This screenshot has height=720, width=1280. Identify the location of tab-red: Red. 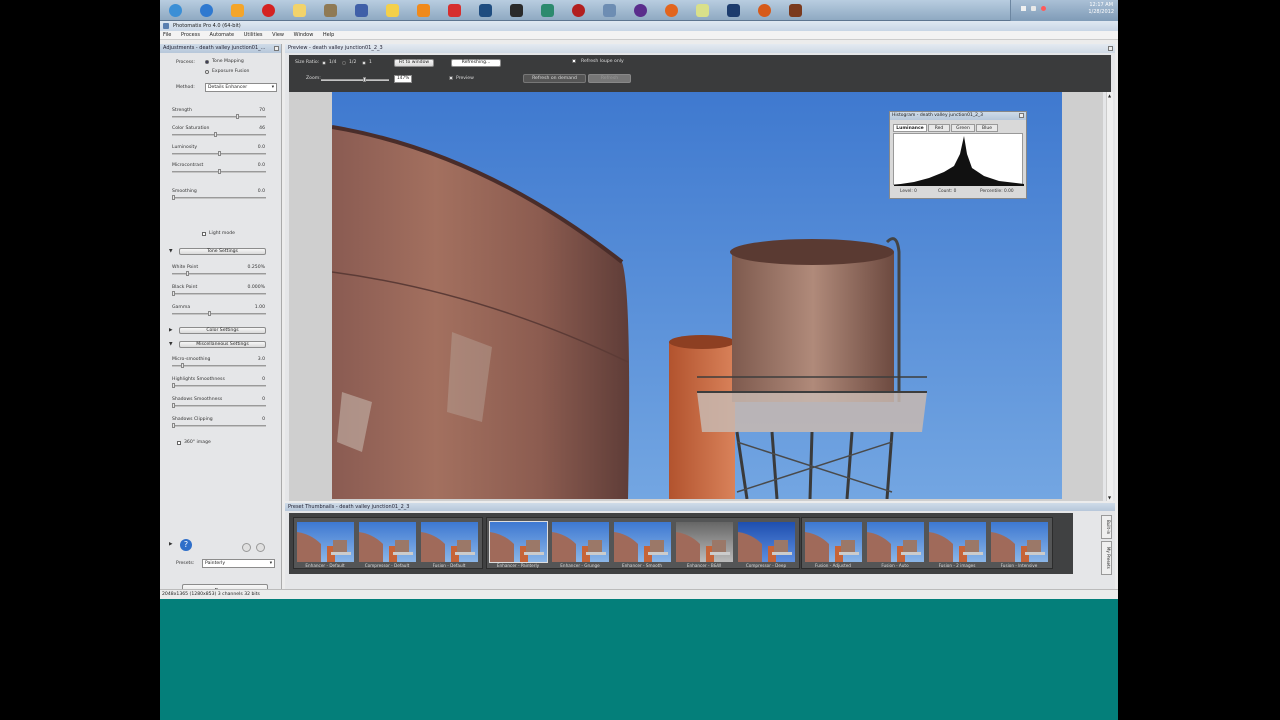
(939, 128).